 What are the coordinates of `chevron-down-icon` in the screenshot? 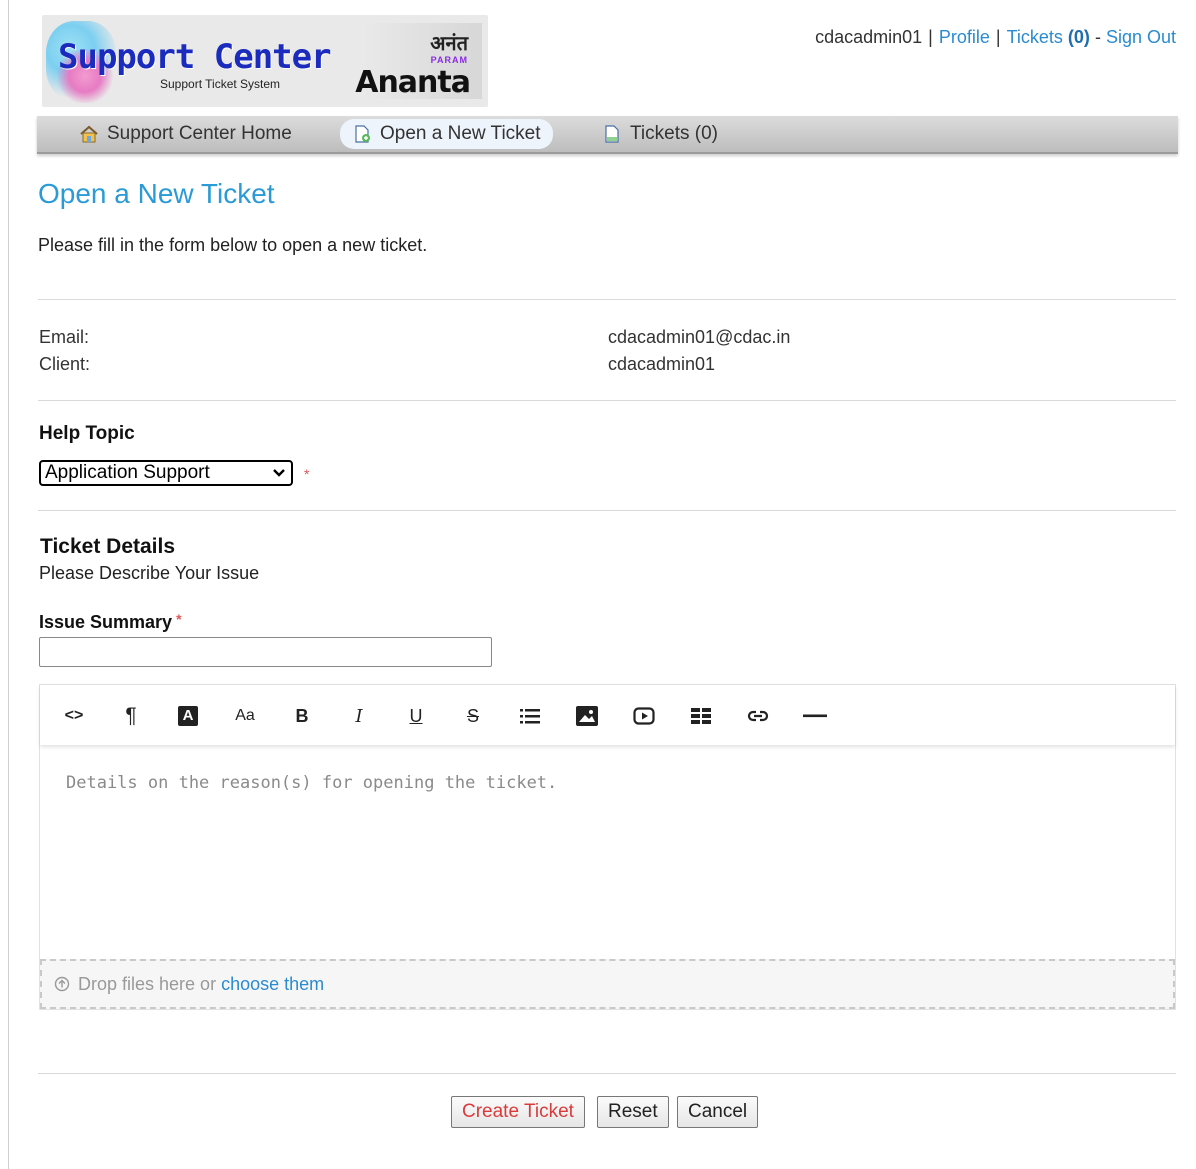 It's located at (279, 473).